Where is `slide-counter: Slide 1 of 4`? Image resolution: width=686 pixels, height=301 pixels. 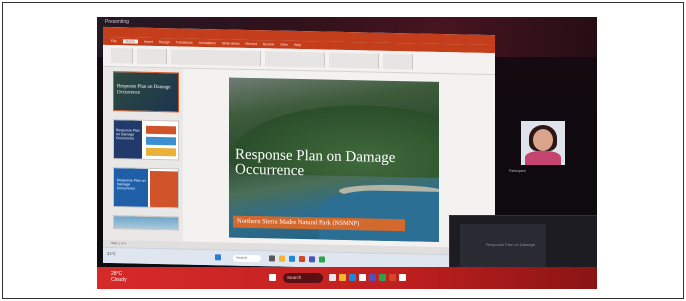
slide-counter: Slide 1 of 4 is located at coordinates (119, 243).